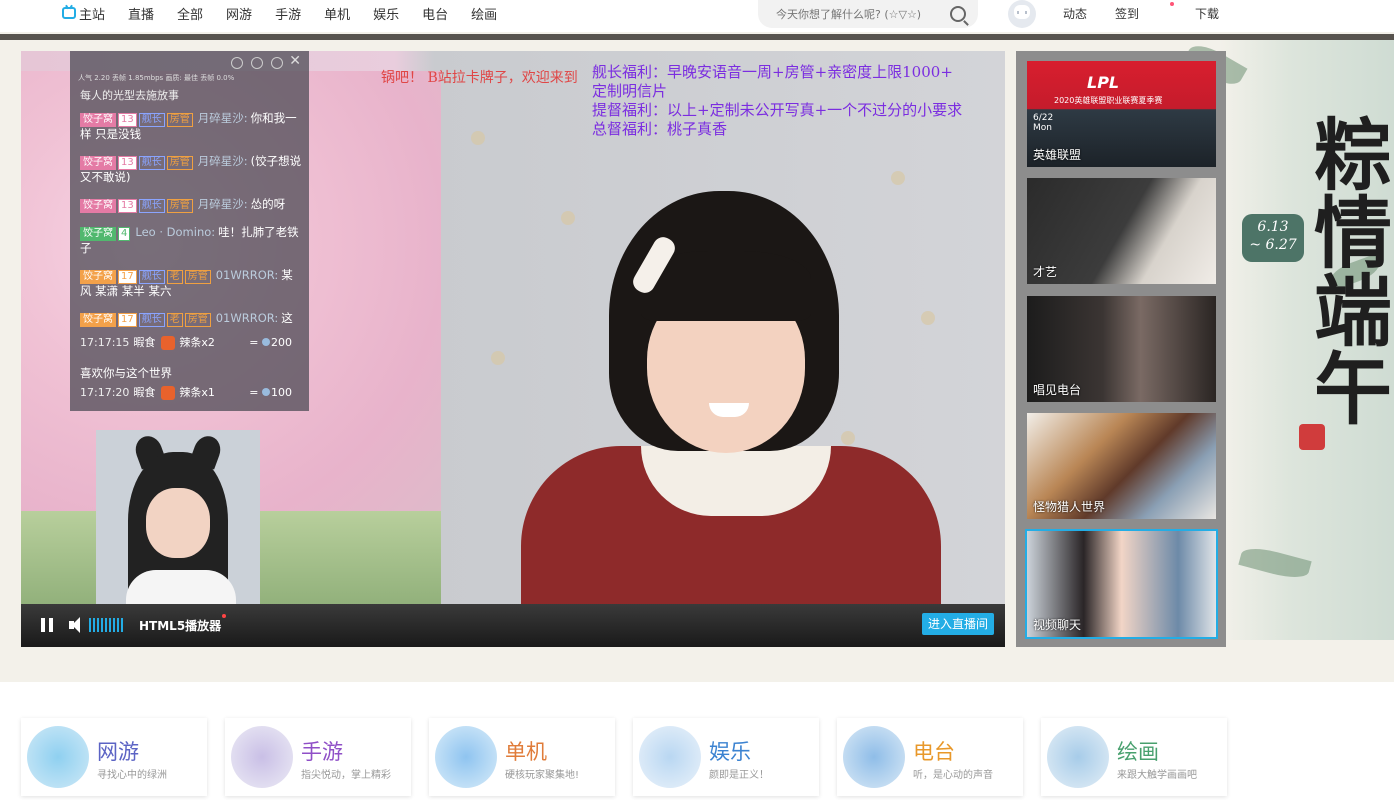 The width and height of the screenshot is (1394, 800). I want to click on nav-item-label: 电台, so click(435, 15).